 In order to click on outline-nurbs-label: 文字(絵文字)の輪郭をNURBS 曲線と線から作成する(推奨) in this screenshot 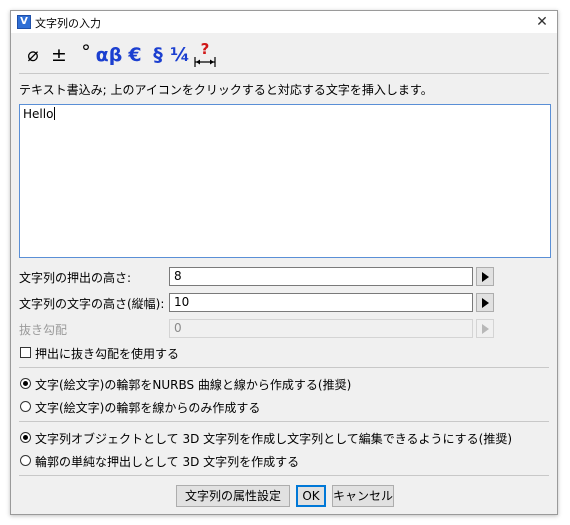, I will do `click(193, 384)`.